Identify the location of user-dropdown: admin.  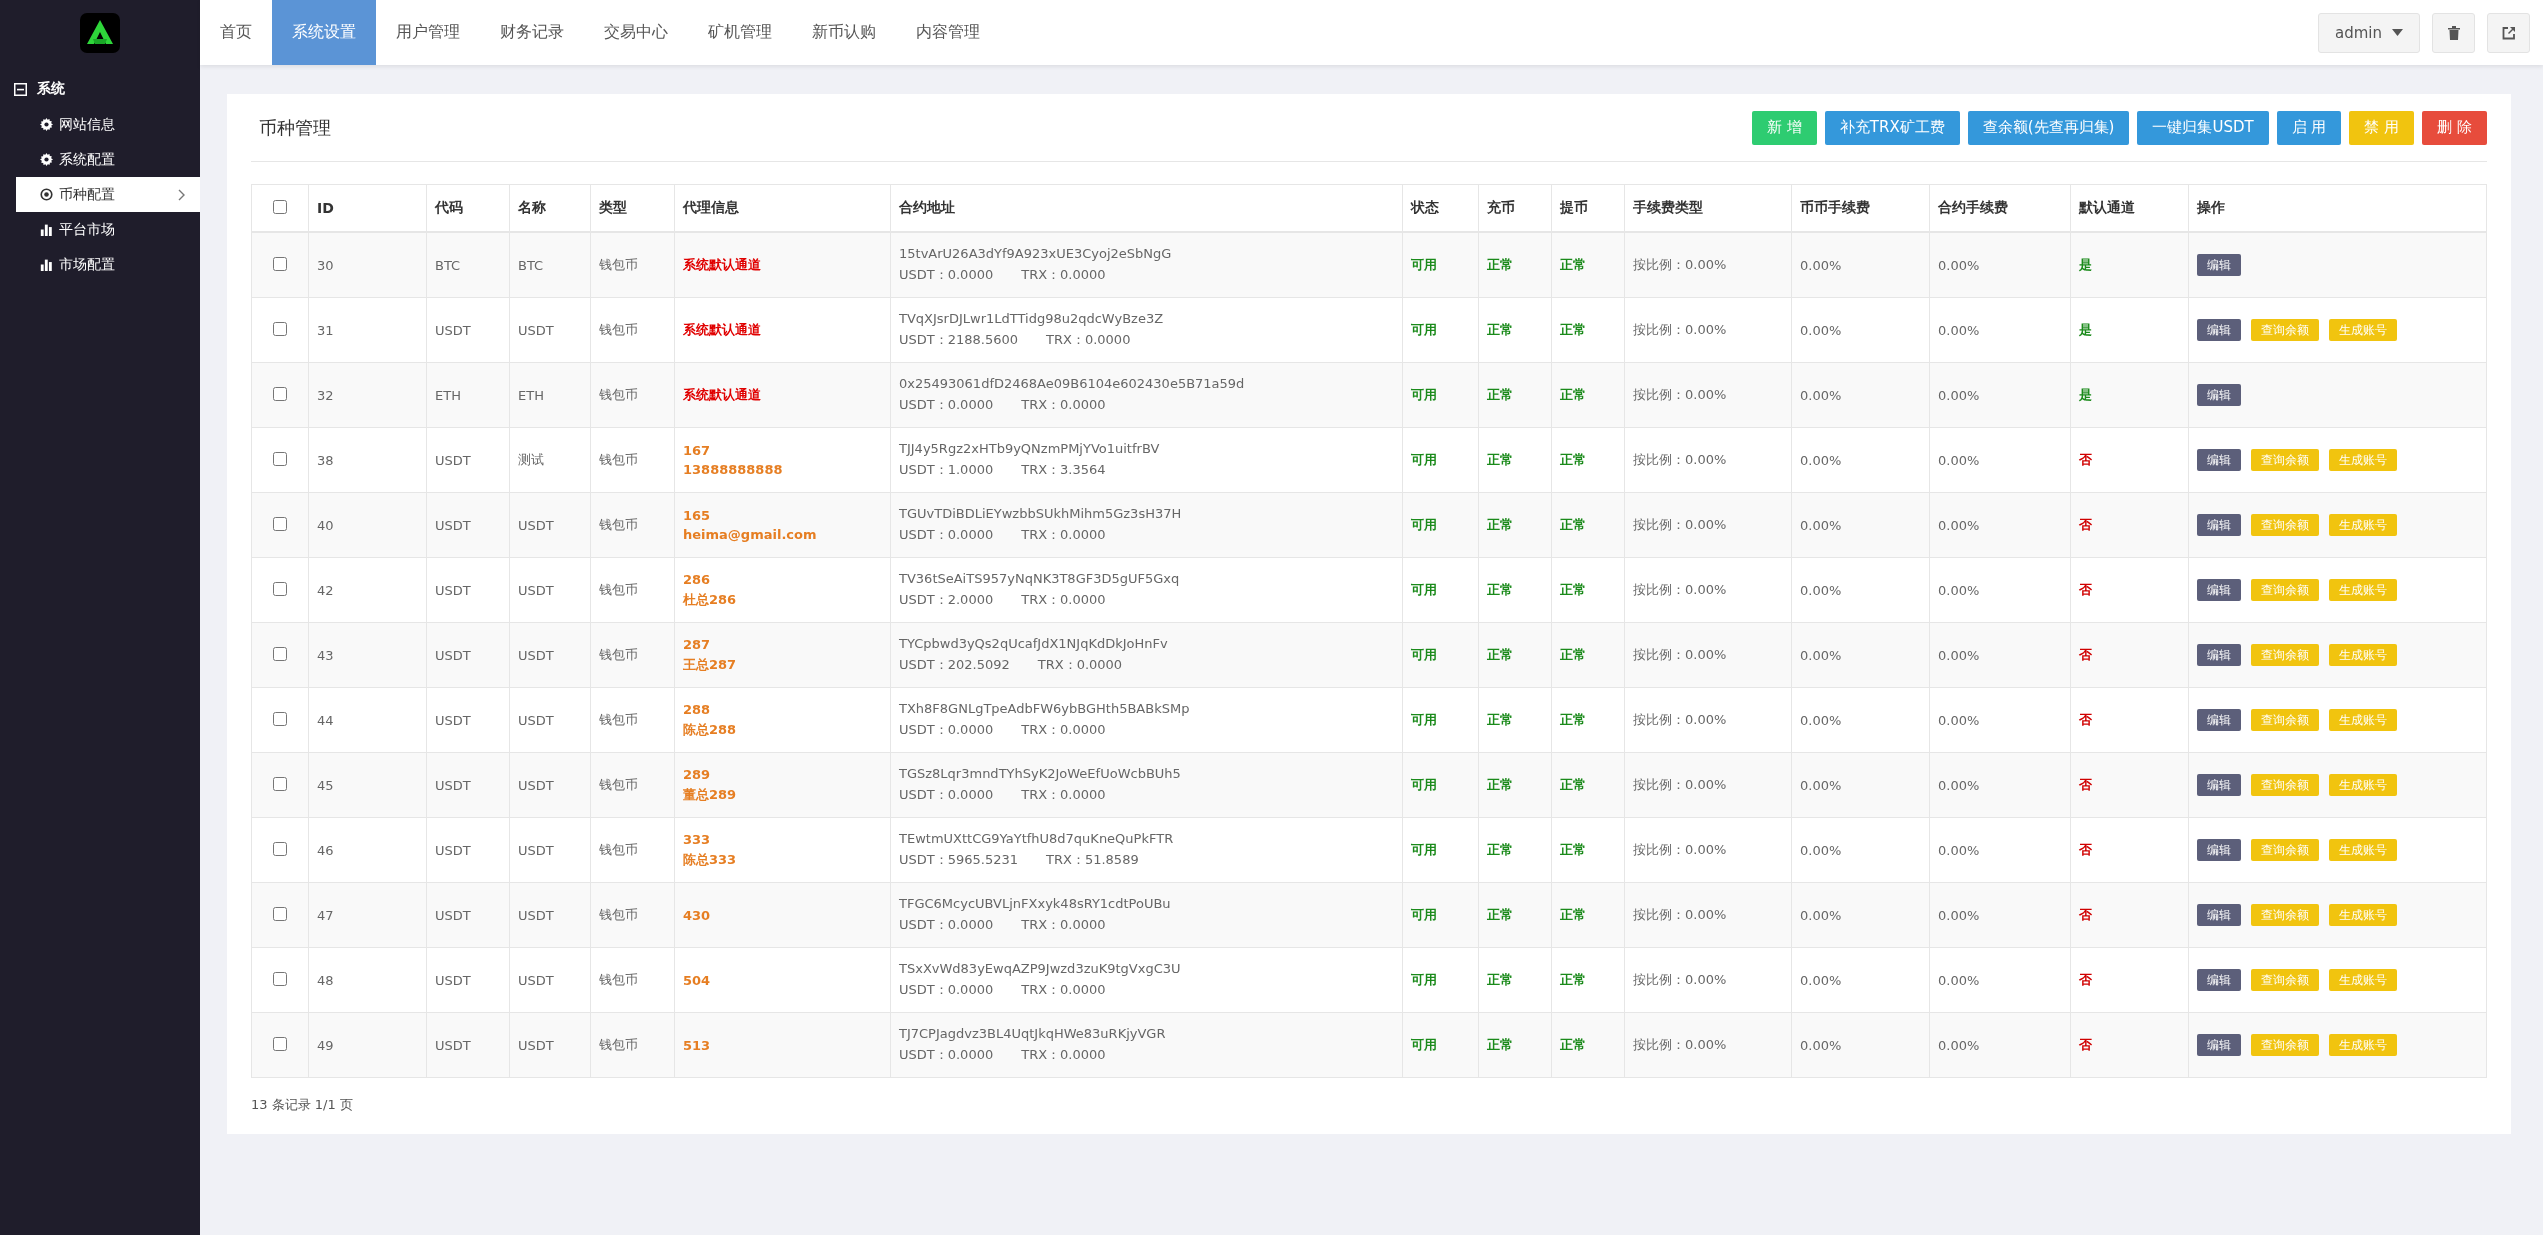
(2369, 32).